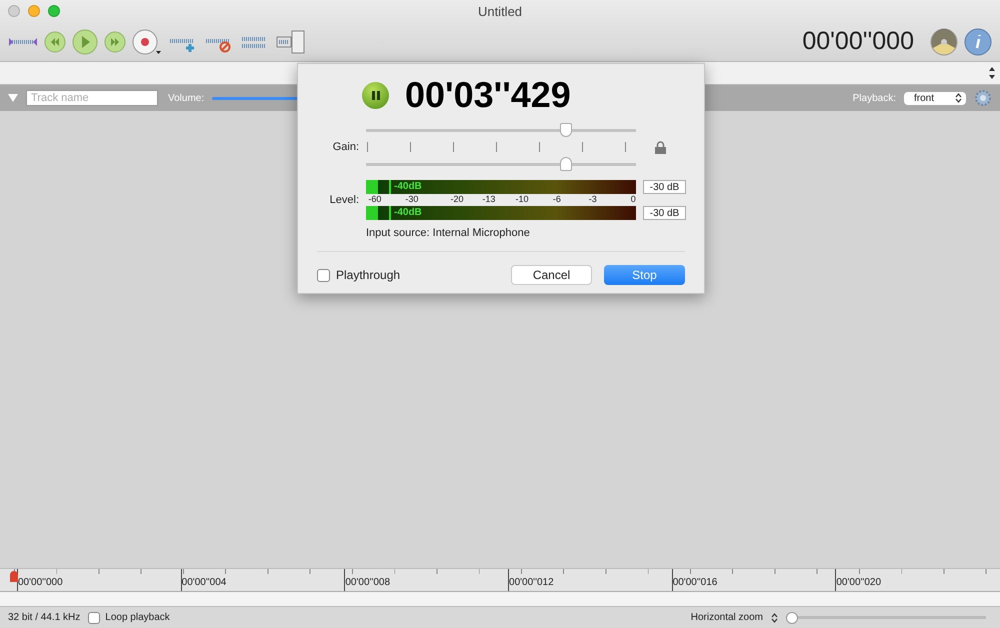 The image size is (1000, 628). What do you see at coordinates (85, 41) in the screenshot?
I see `play-icon` at bounding box center [85, 41].